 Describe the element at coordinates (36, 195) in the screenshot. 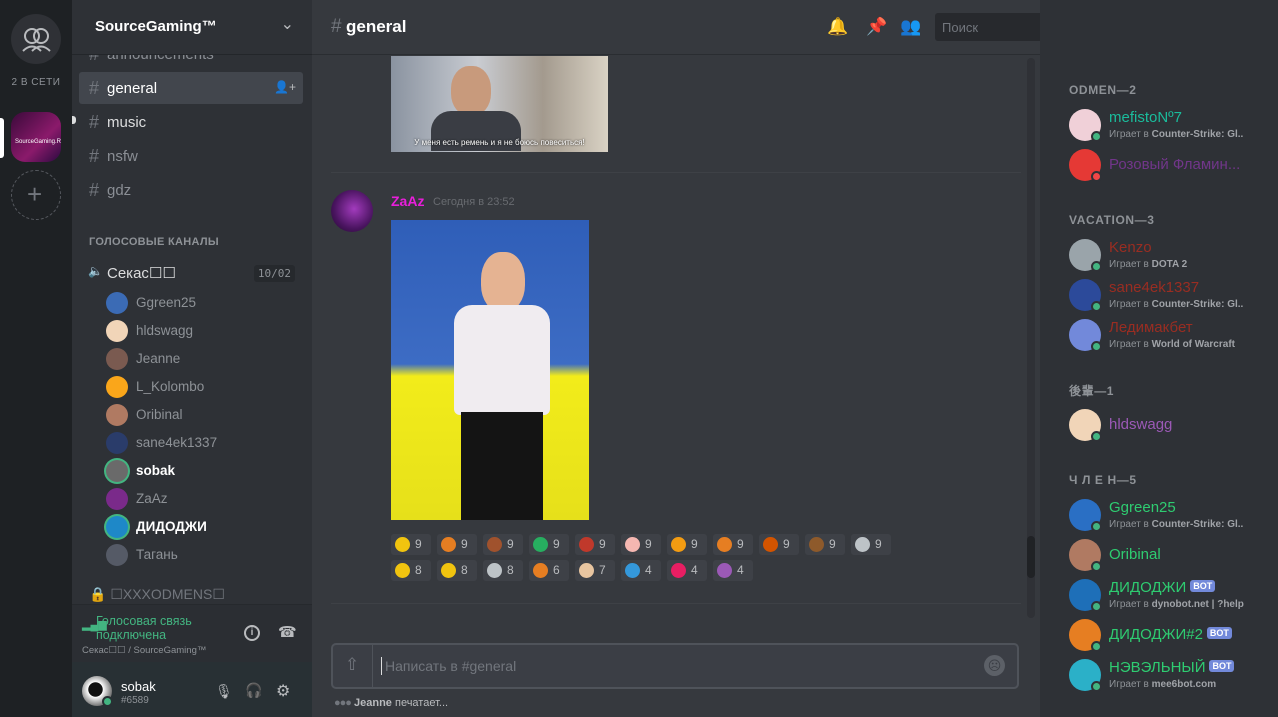

I see `add-server-button: +` at that location.